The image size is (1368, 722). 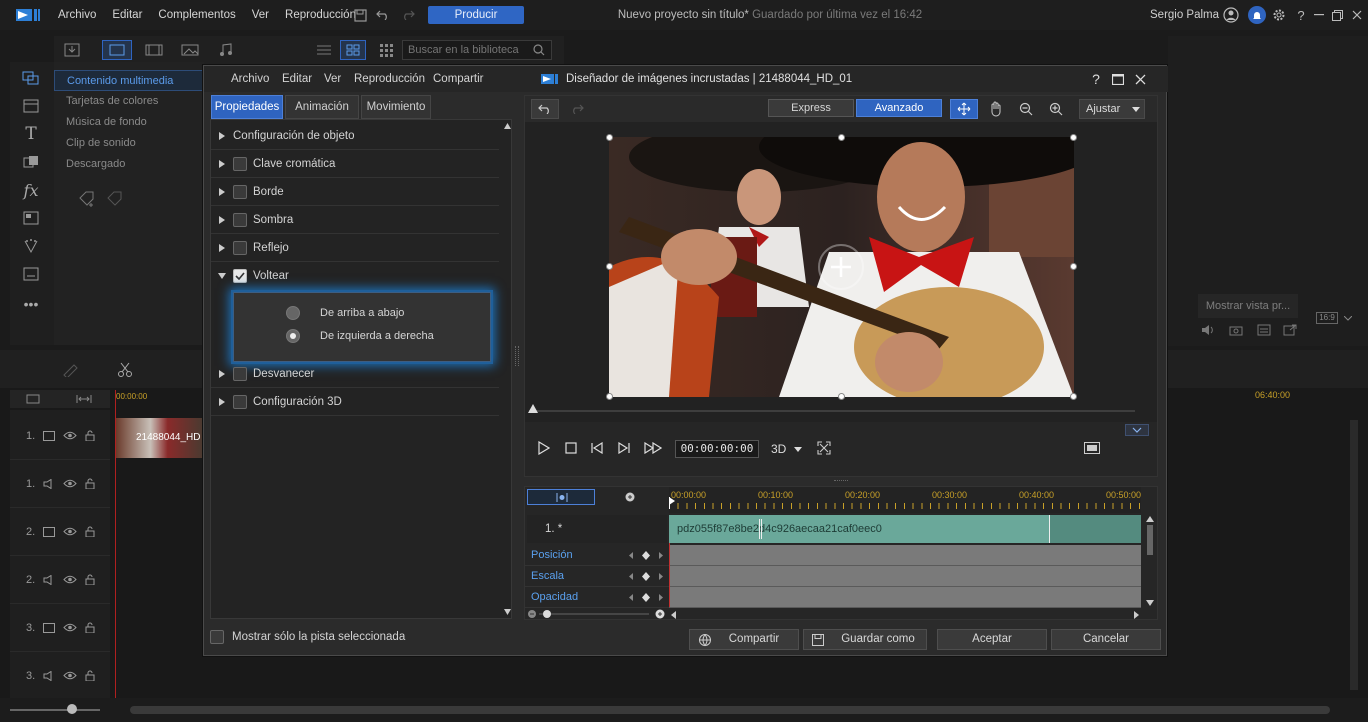 What do you see at coordinates (1257, 15) in the screenshot?
I see `notification-icon` at bounding box center [1257, 15].